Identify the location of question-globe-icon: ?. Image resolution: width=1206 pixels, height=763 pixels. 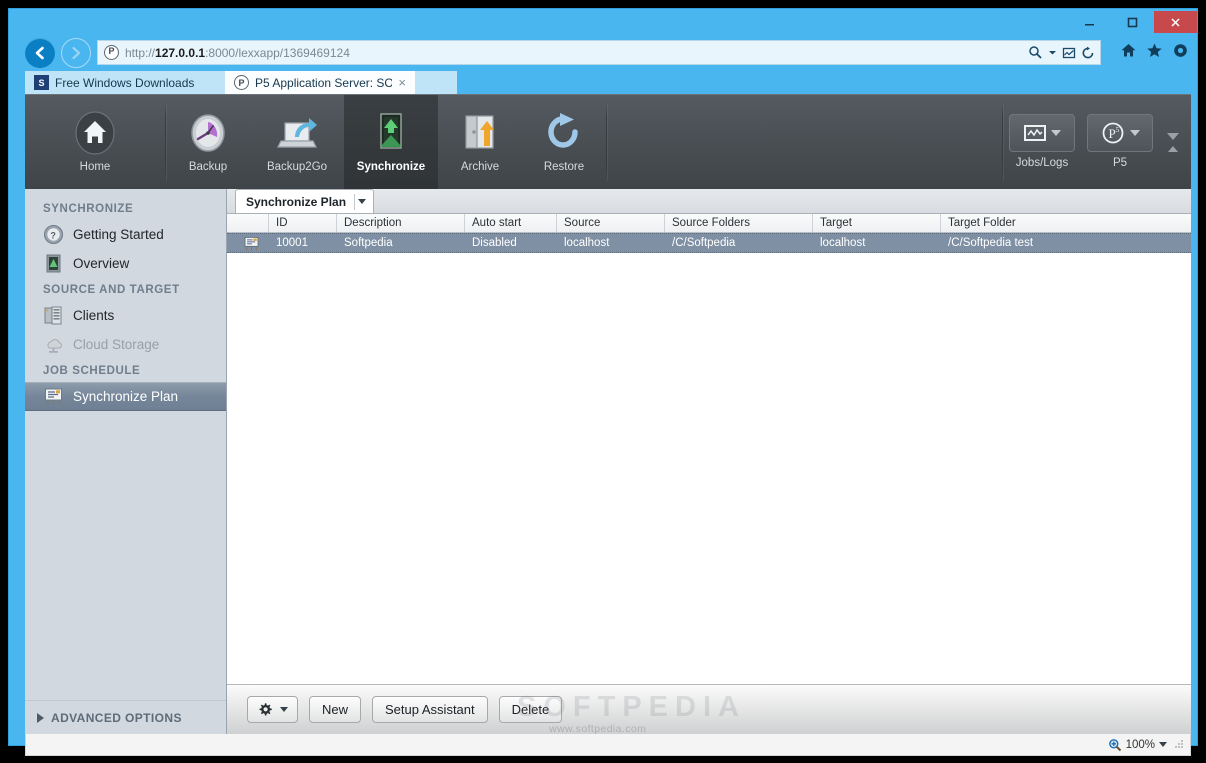
(53, 234).